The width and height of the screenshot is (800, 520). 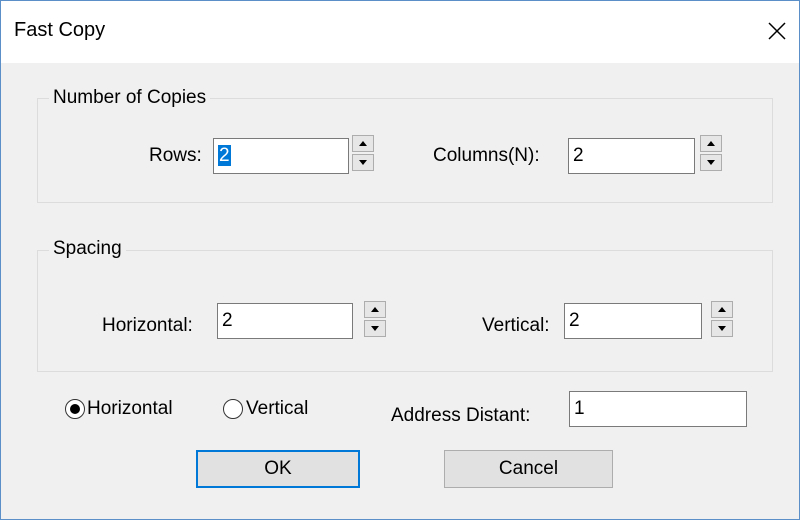 What do you see at coordinates (175, 155) in the screenshot?
I see `rows-label: Rows:` at bounding box center [175, 155].